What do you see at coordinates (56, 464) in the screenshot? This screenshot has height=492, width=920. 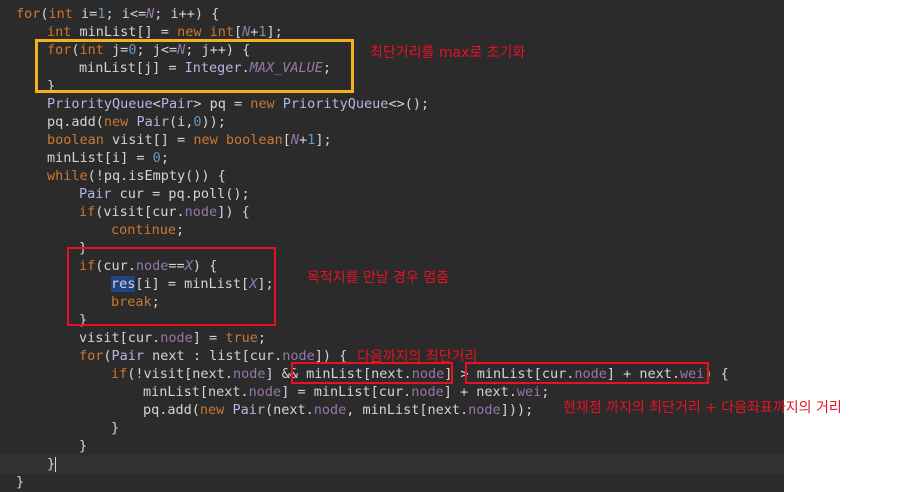 I see `text-caret` at bounding box center [56, 464].